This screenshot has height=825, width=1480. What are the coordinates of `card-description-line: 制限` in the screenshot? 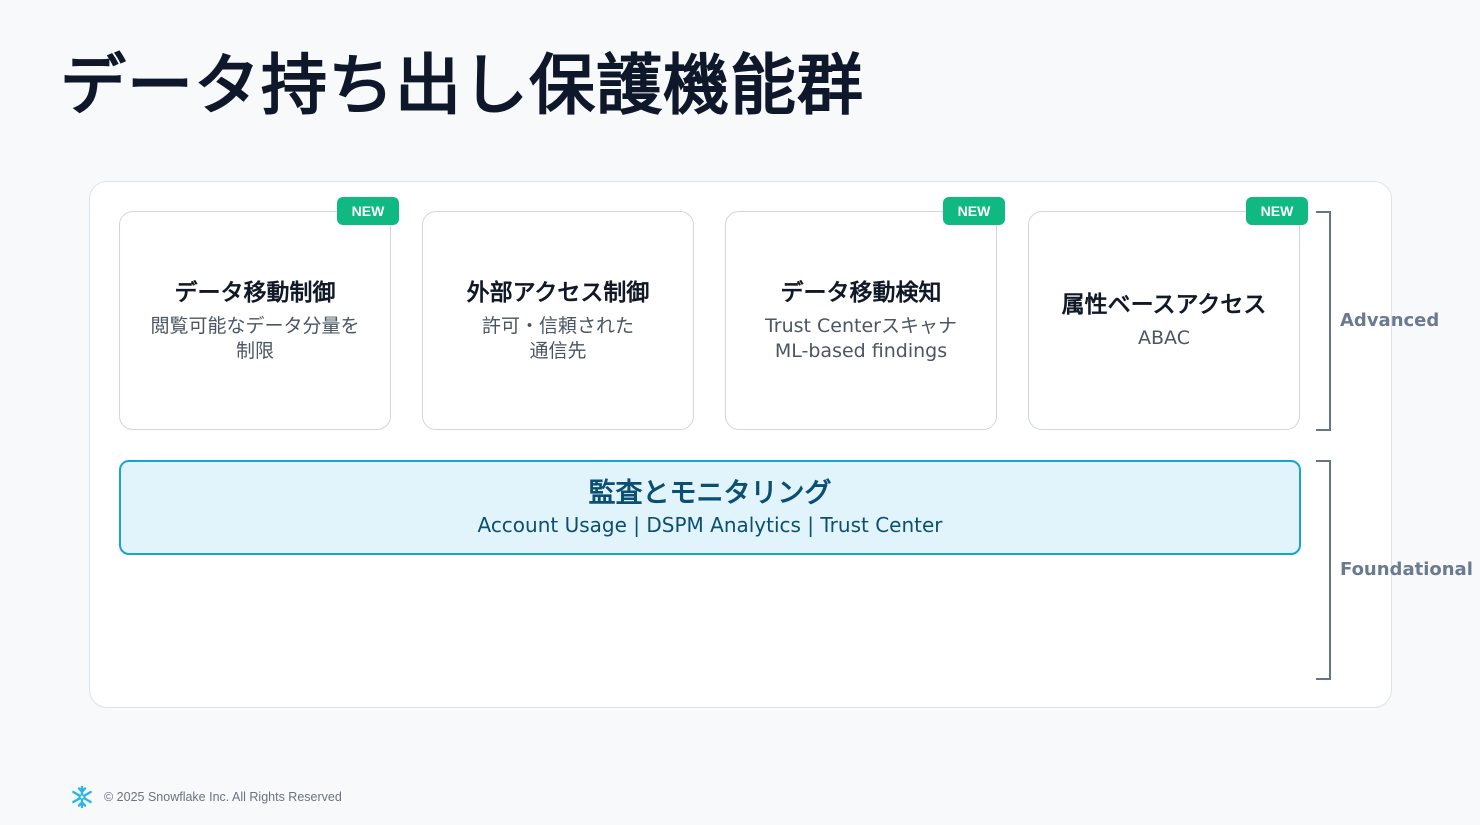 It's located at (254, 350).